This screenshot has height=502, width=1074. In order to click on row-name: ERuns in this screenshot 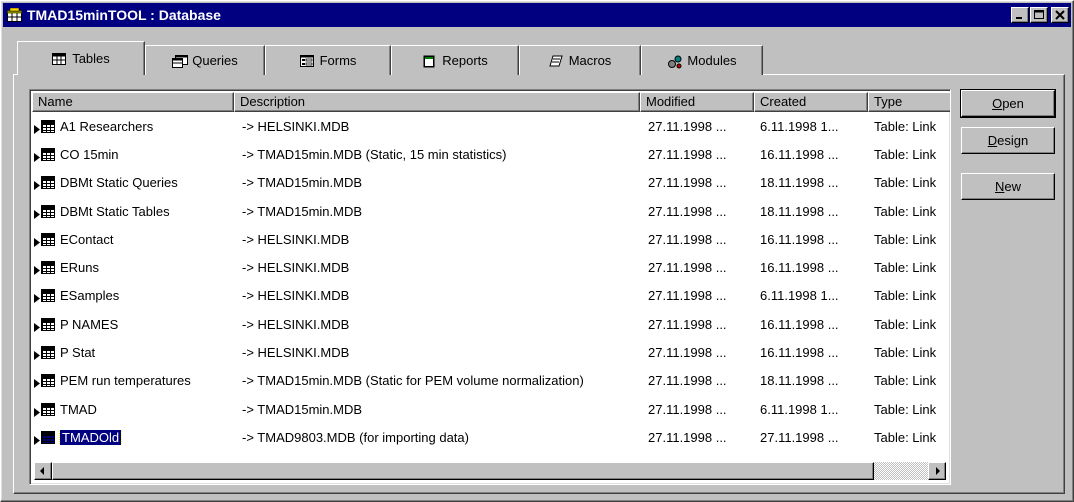, I will do `click(80, 268)`.